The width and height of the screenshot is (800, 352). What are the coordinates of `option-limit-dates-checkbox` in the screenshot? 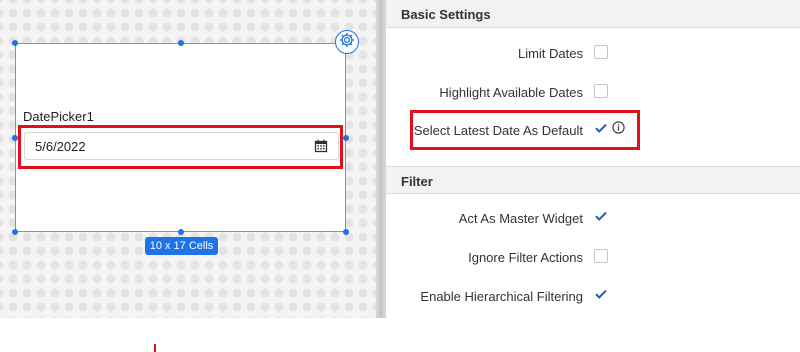 It's located at (601, 52).